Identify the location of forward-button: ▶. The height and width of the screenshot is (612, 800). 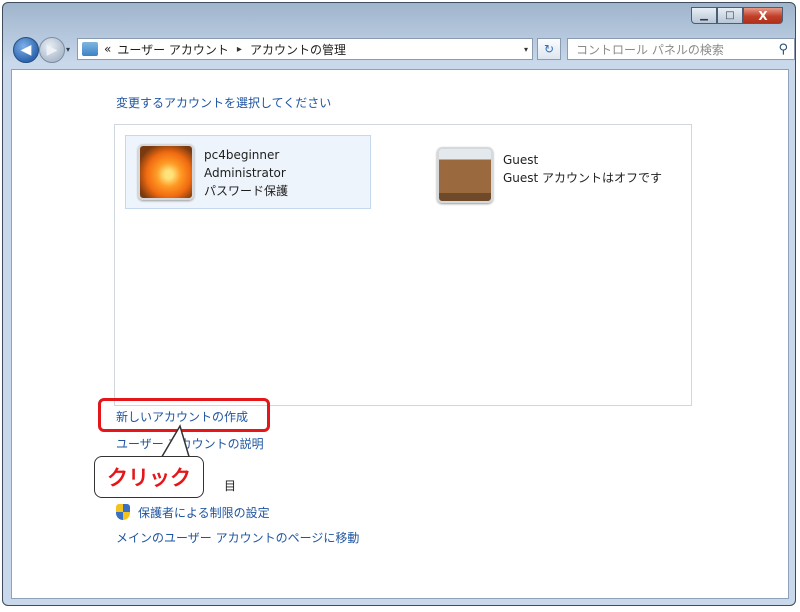
(52, 50).